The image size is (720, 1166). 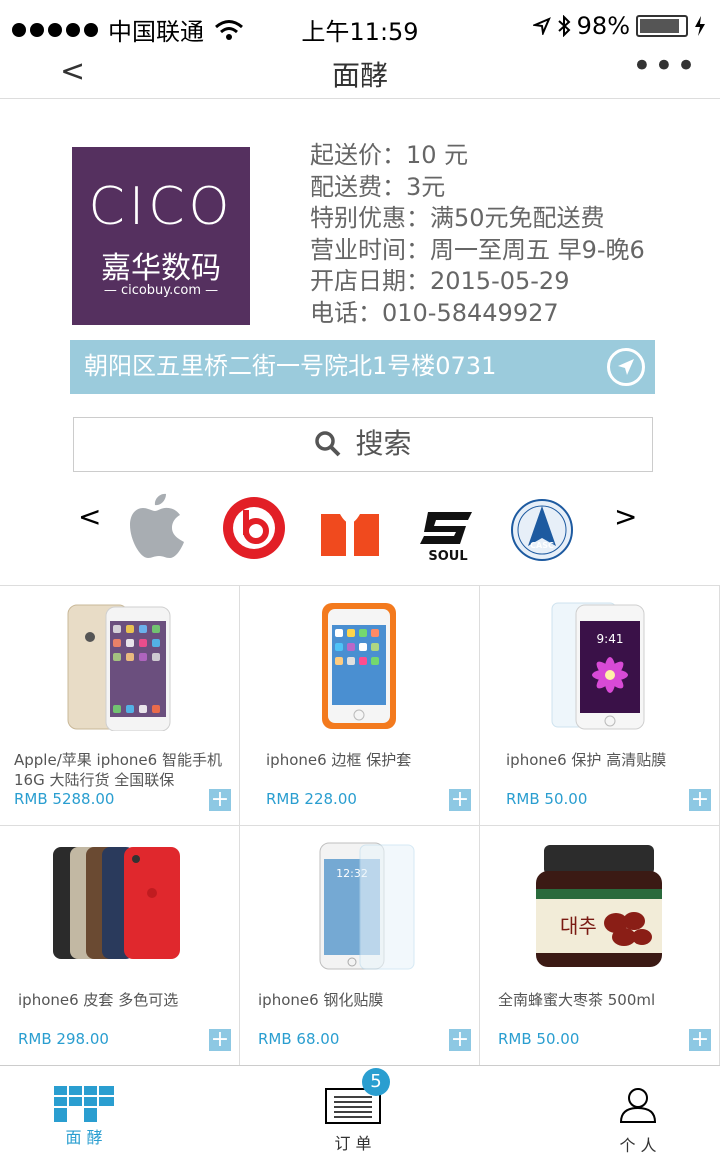 I want to click on tab-bar: 面 酵 订 单 个 人, so click(x=360, y=1115).